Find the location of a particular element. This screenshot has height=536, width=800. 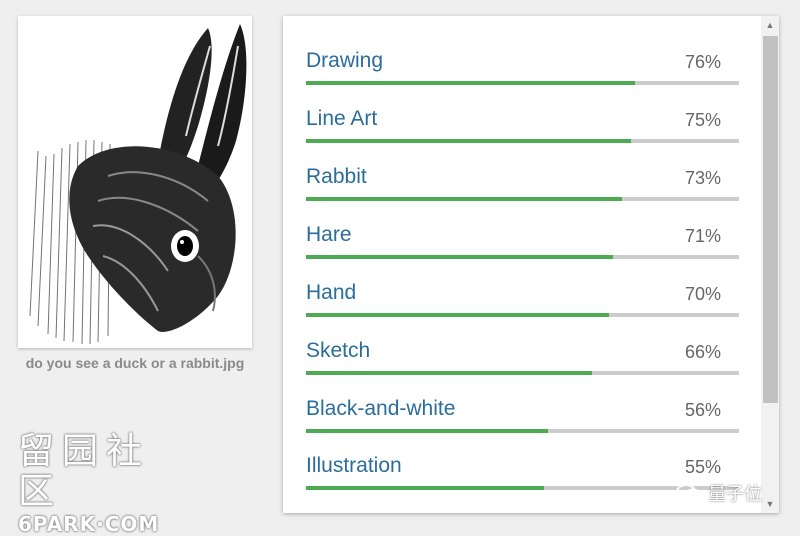

scrollbar-thumb is located at coordinates (770, 219).